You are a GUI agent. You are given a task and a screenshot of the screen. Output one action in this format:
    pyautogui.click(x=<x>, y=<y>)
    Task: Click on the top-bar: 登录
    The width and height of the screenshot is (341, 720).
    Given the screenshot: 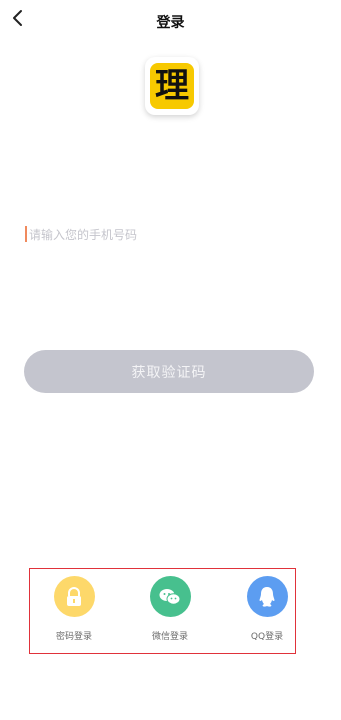 What is the action you would take?
    pyautogui.click(x=170, y=22)
    